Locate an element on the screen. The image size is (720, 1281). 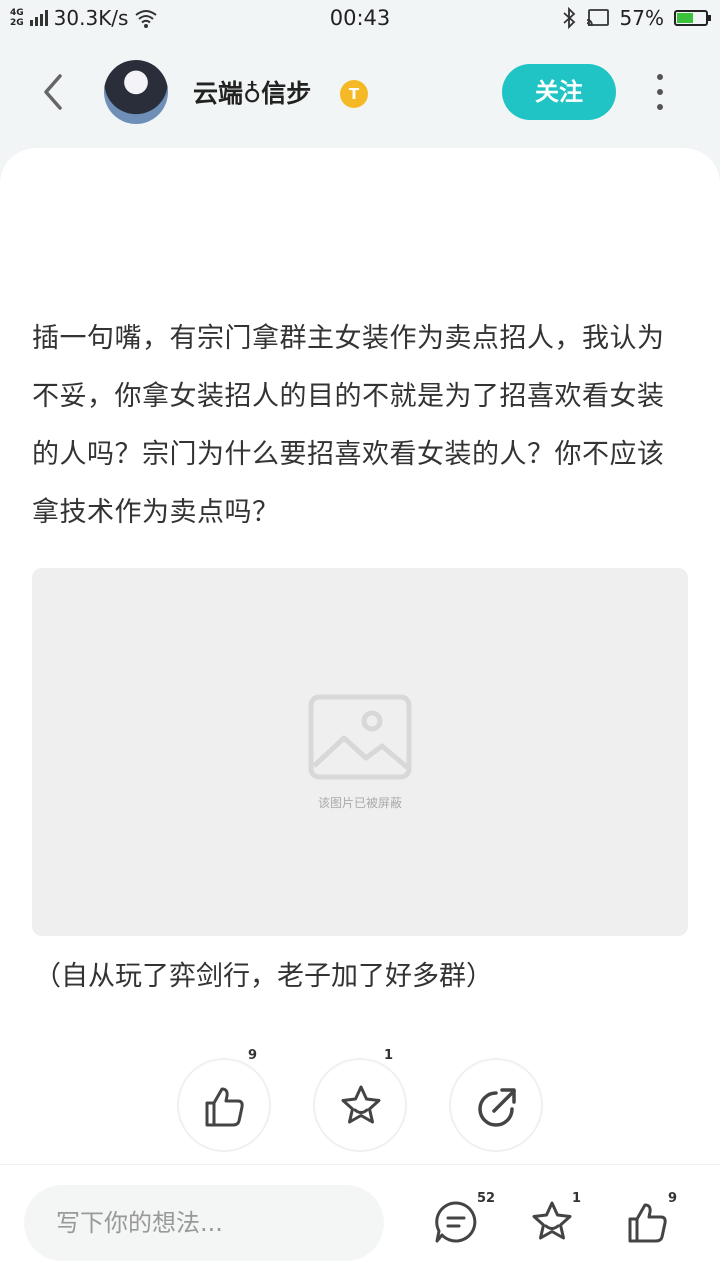
battery-fill is located at coordinates (685, 18).